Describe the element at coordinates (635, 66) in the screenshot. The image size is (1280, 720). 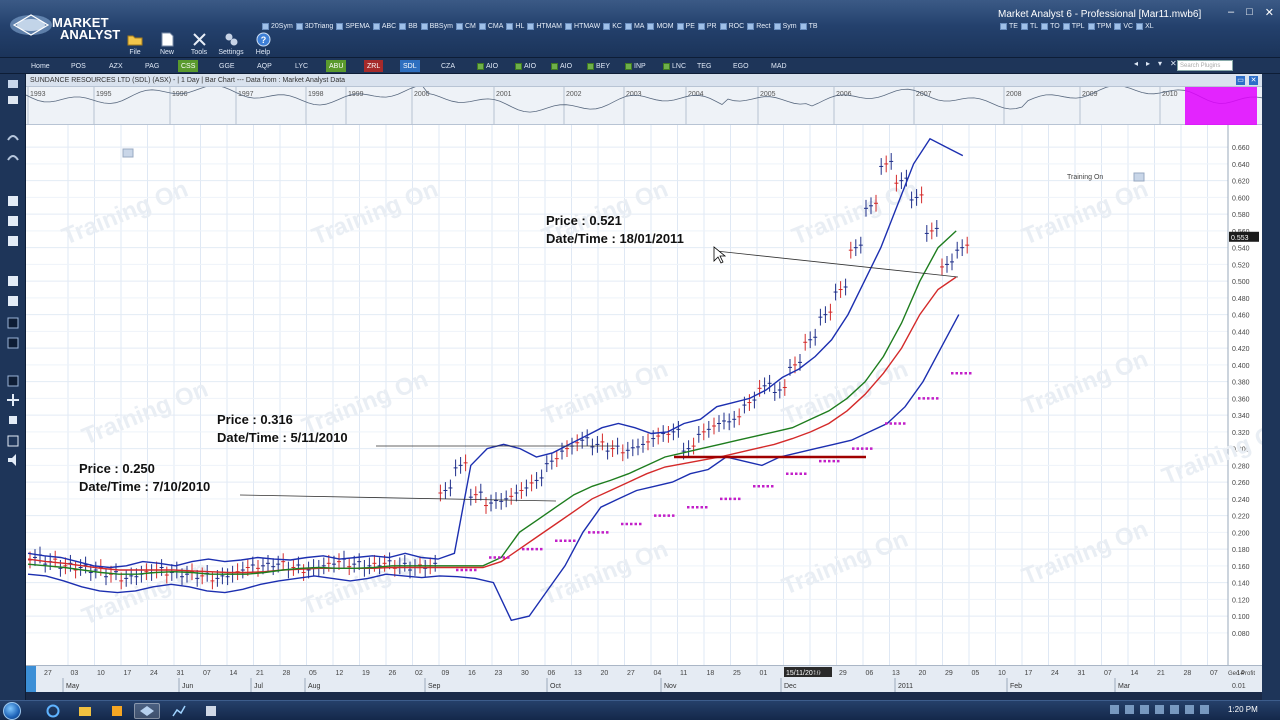
I see `tab-inp: INP` at that location.